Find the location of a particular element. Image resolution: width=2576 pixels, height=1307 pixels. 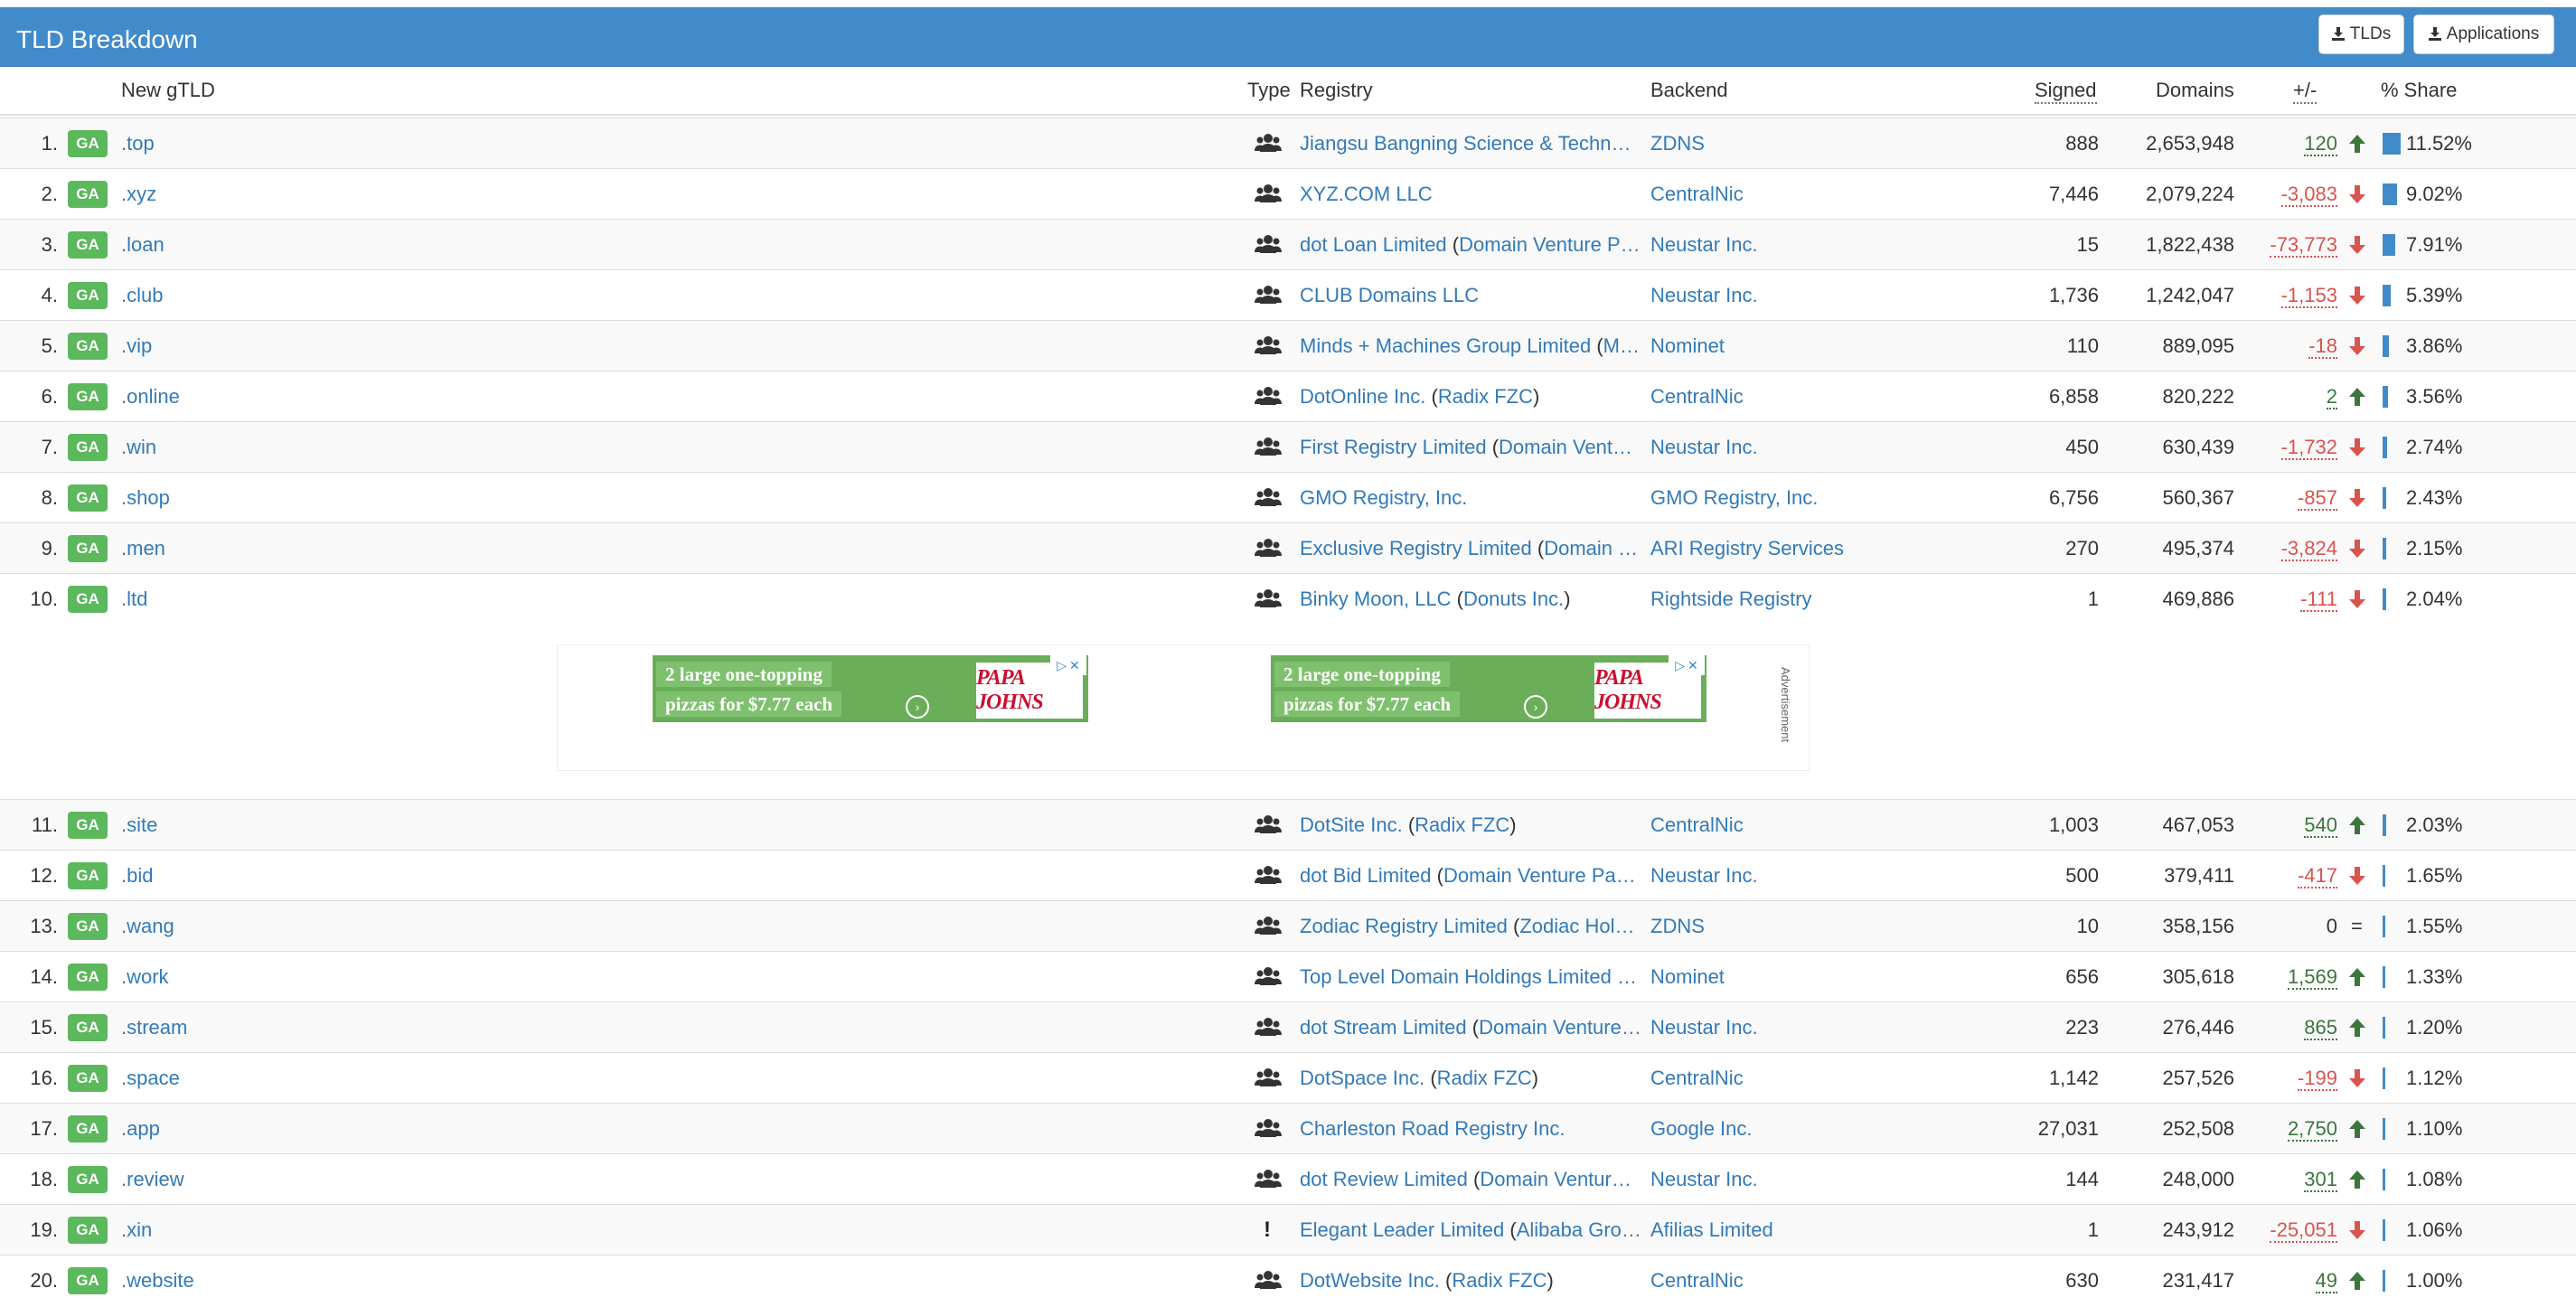

registry-link: Binky Moon, LLC is located at coordinates (1376, 599).